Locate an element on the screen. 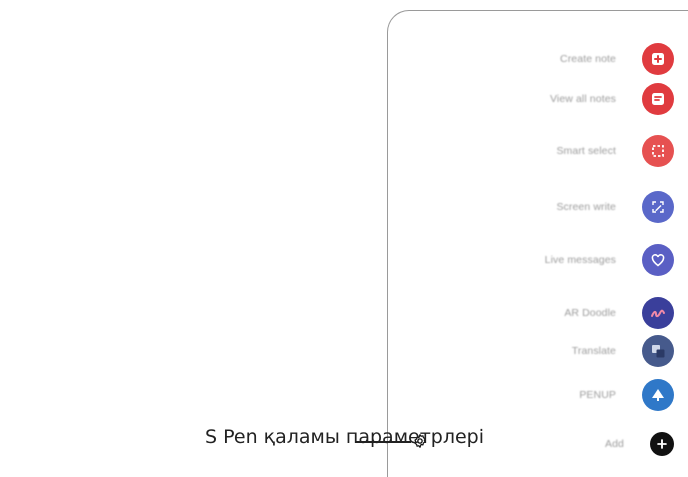 Image resolution: width=688 pixels, height=477 pixels. menu-item-screen-write: Screen write is located at coordinates (615, 207).